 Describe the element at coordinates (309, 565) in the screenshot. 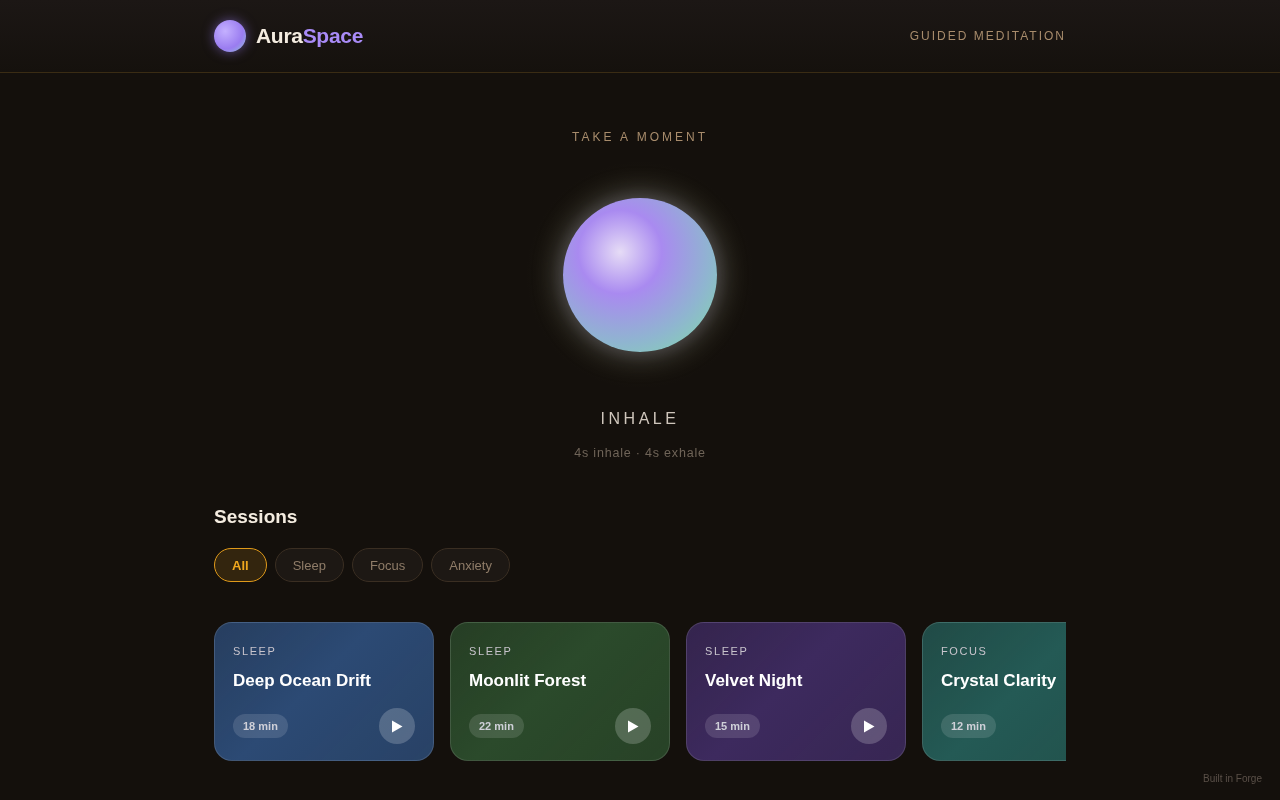

I see `filter-chip: Sleep` at that location.